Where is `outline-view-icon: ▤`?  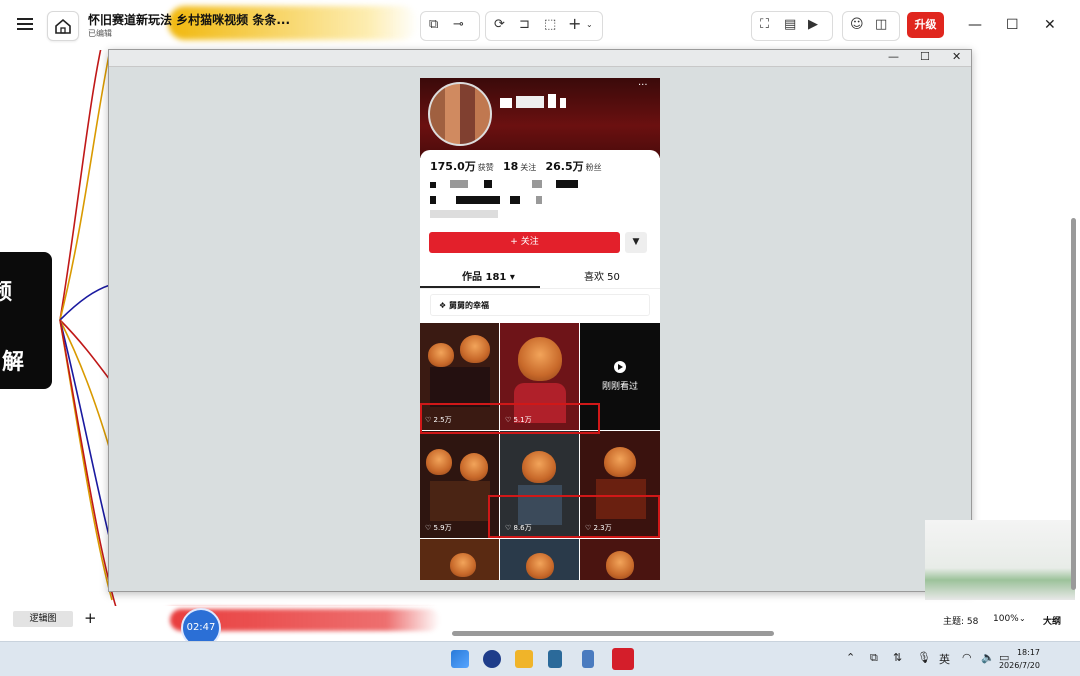
outline-view-icon: ▤ is located at coordinates (790, 24).